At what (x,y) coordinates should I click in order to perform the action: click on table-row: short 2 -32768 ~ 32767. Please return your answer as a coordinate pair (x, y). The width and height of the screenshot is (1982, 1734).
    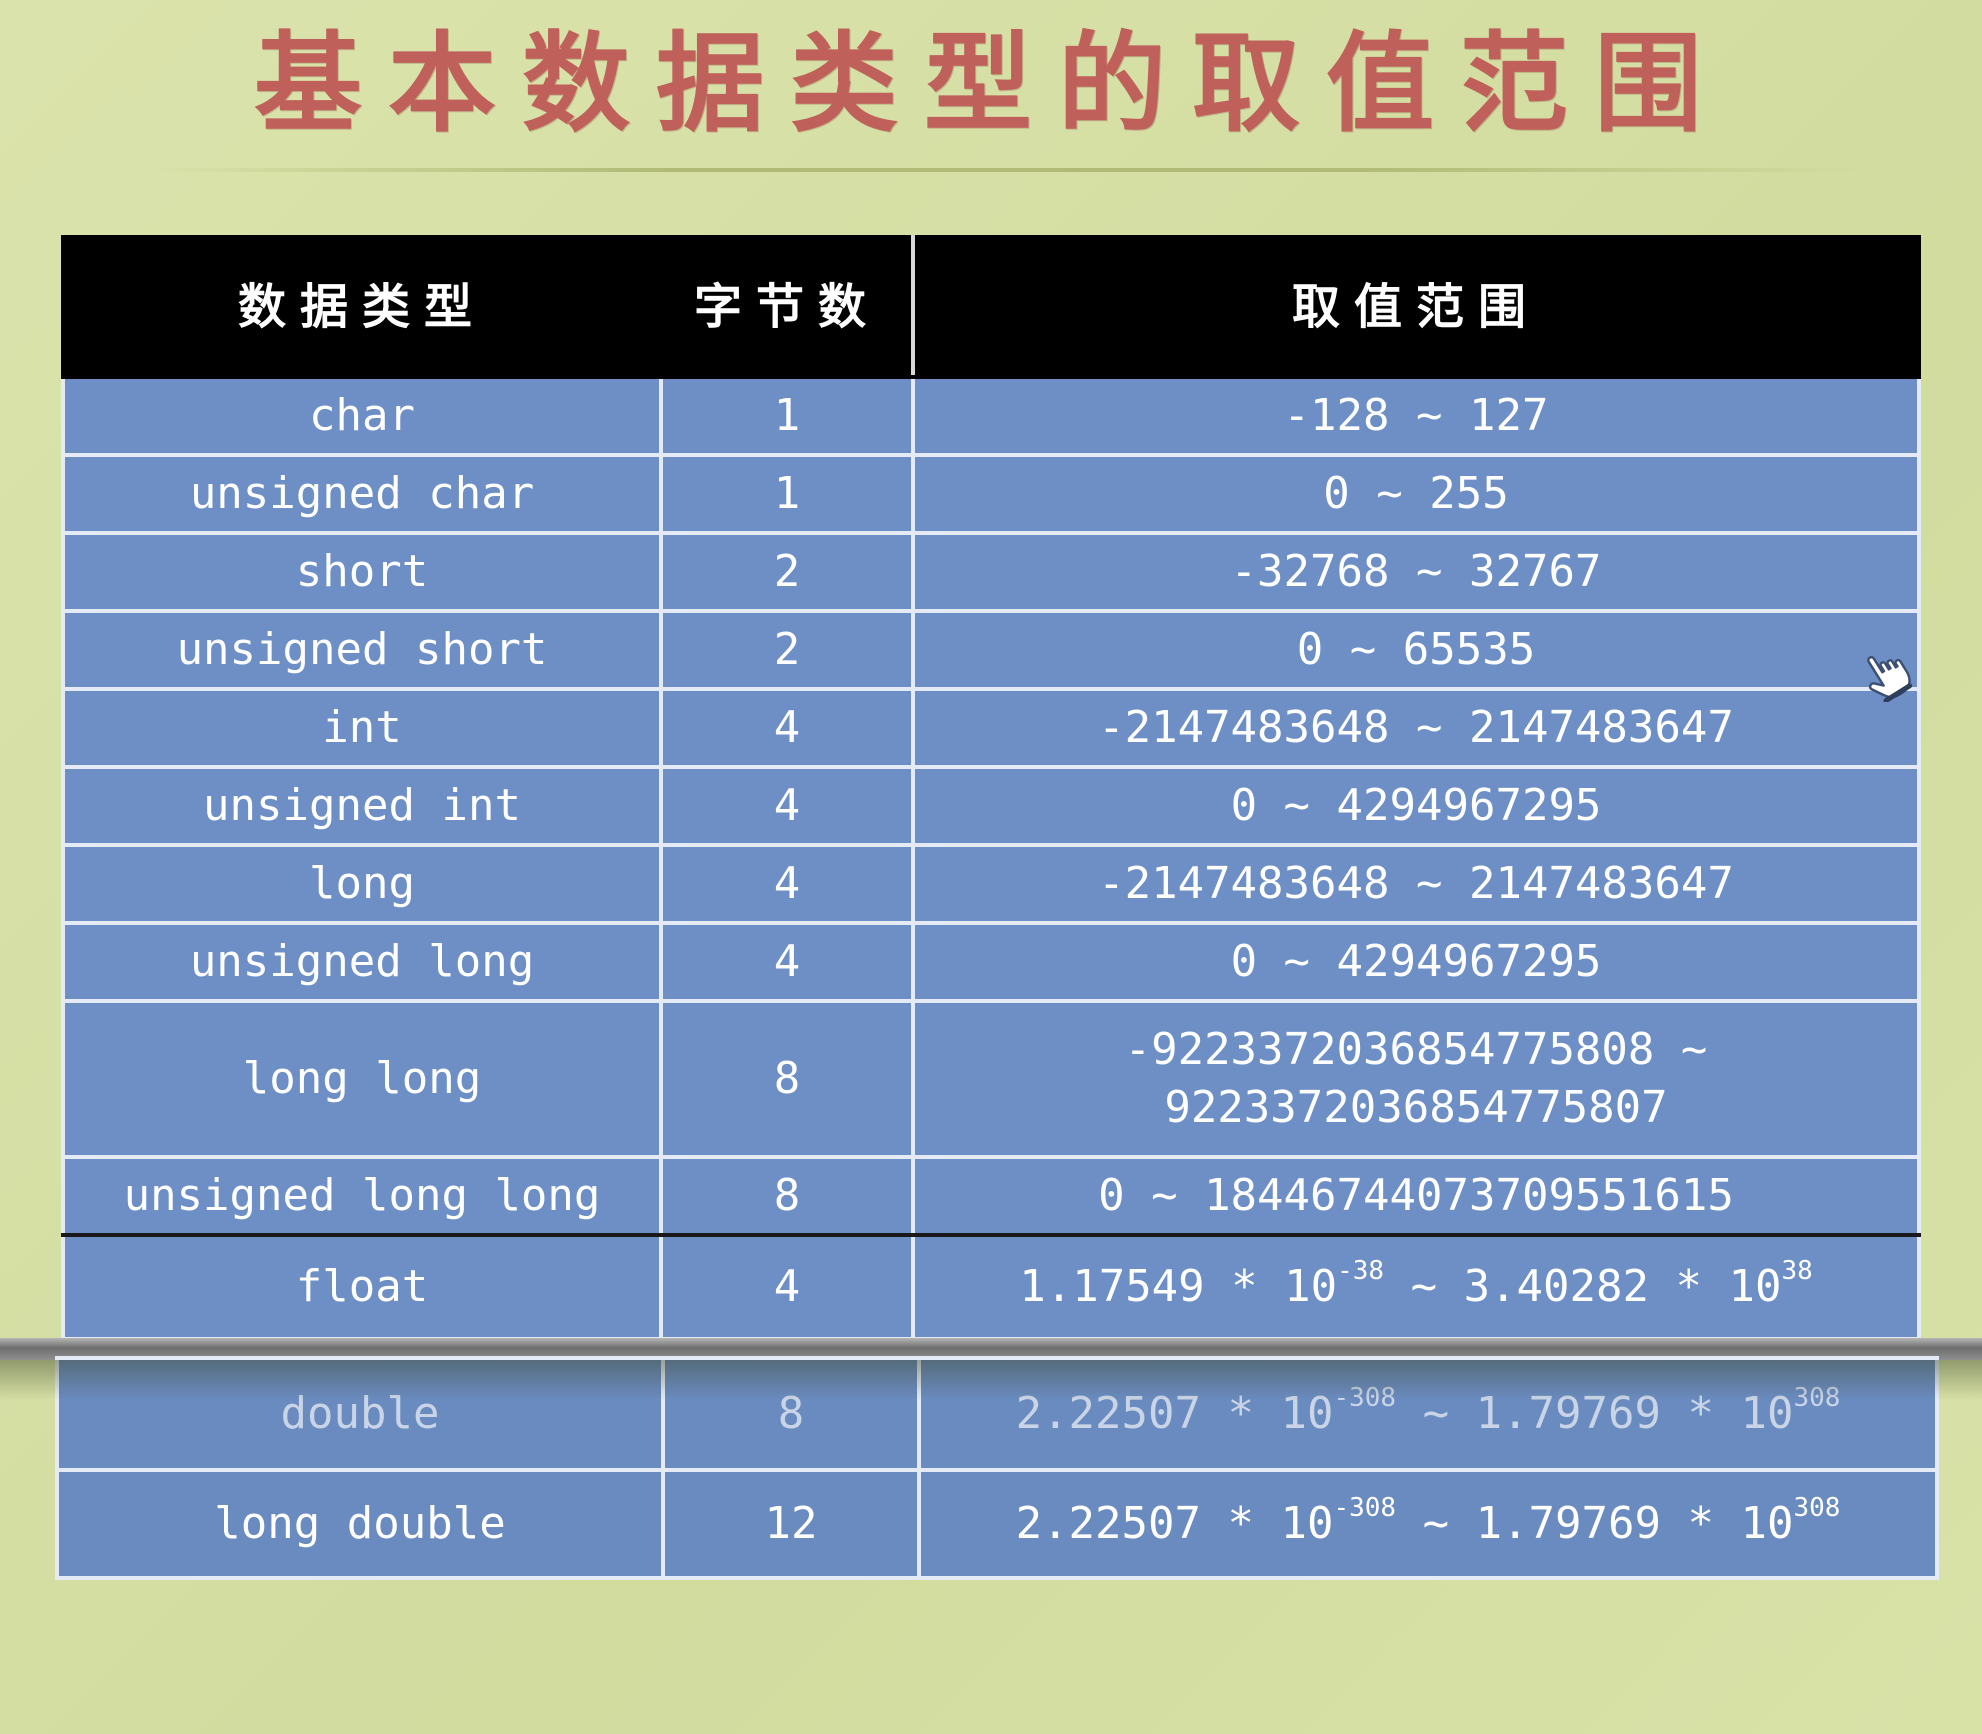
    Looking at the image, I should click on (991, 572).